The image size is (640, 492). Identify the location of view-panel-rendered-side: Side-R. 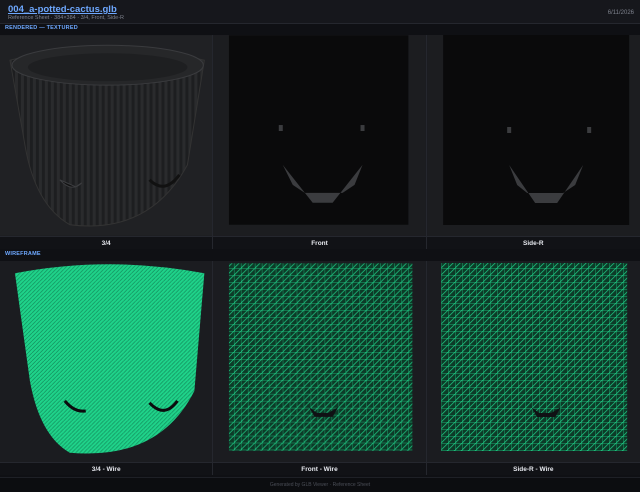
(533, 142).